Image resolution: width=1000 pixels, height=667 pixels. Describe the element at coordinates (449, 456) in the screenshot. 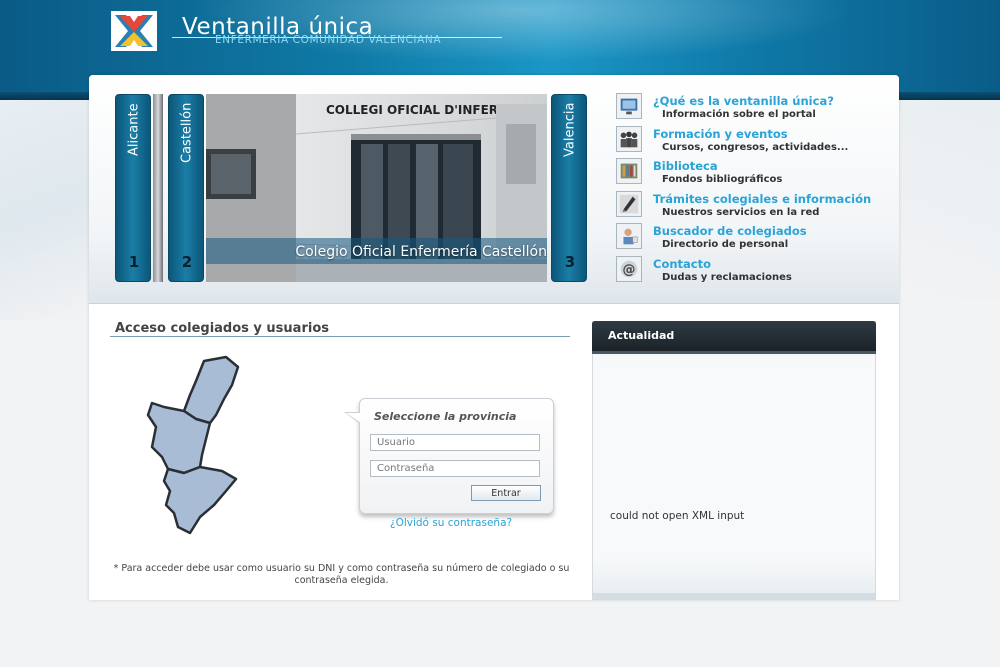

I see `login-box: Seleccione la provincia Entrar` at that location.